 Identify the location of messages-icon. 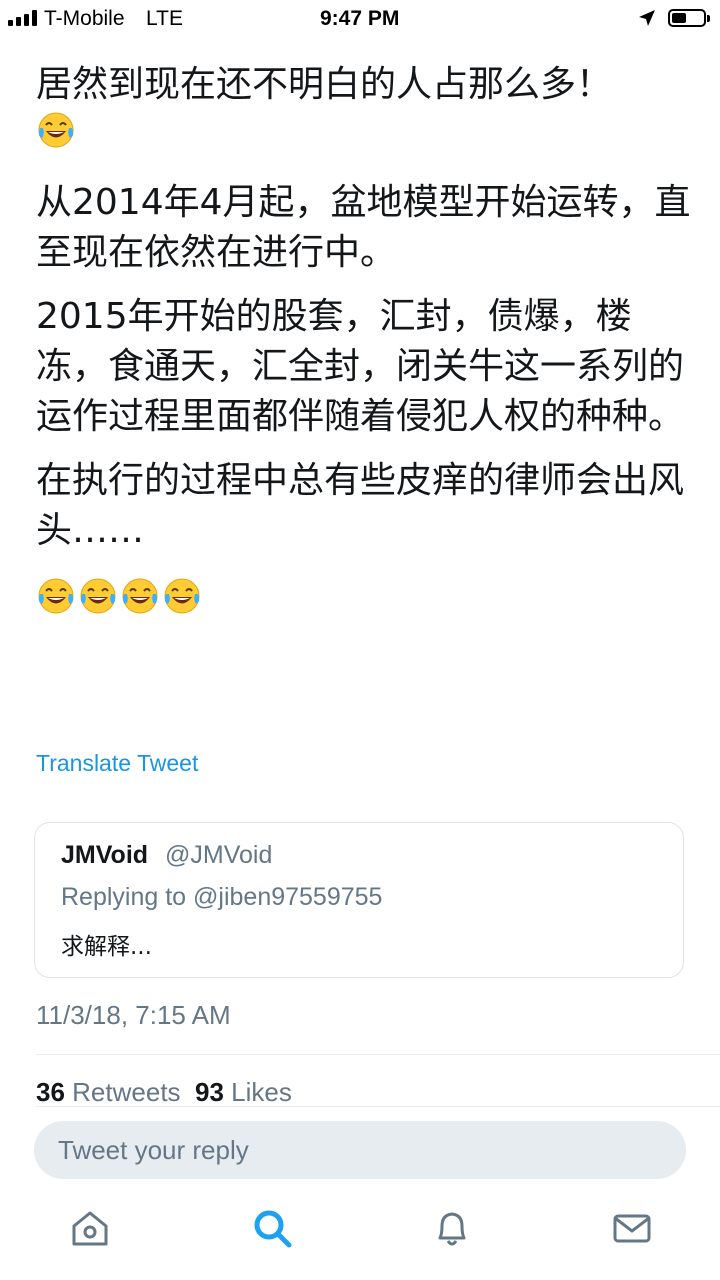
(632, 1228).